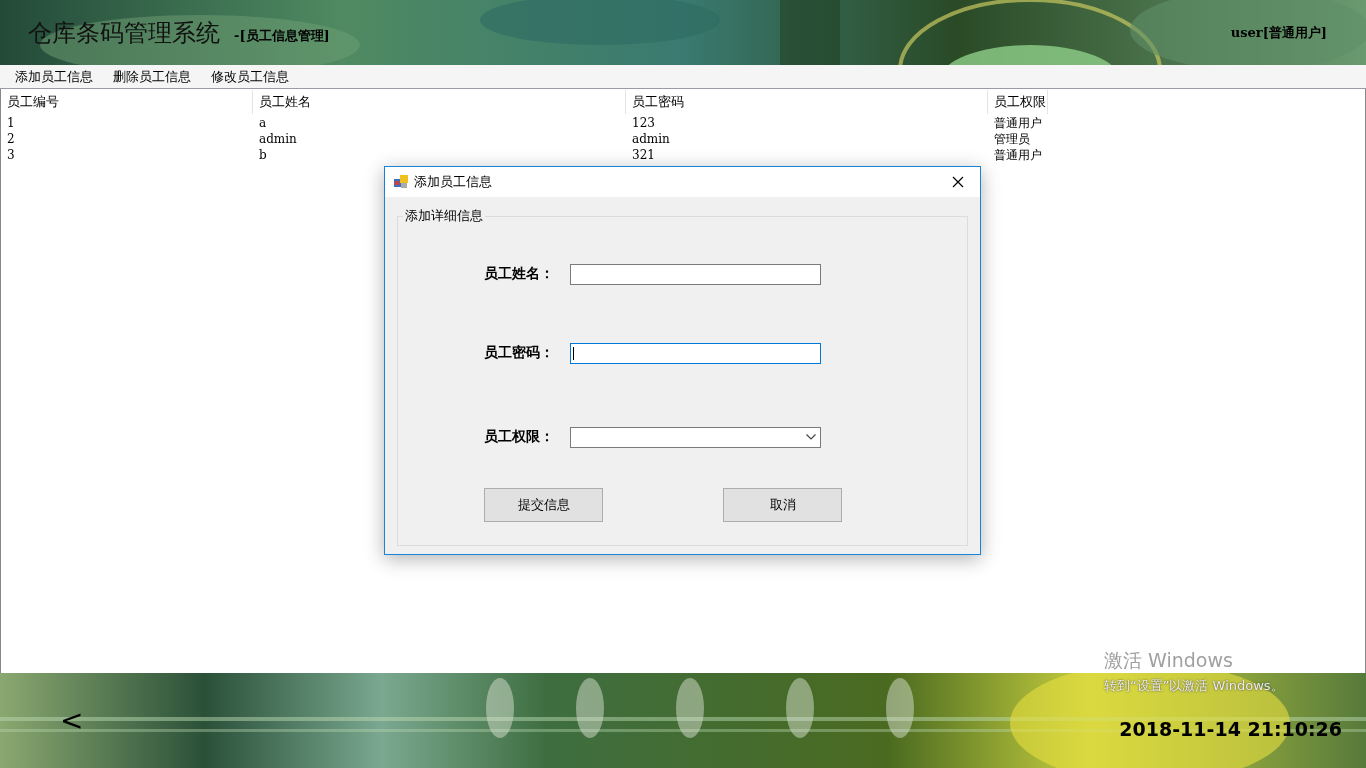  I want to click on column-header: 员工编号, so click(127, 102).